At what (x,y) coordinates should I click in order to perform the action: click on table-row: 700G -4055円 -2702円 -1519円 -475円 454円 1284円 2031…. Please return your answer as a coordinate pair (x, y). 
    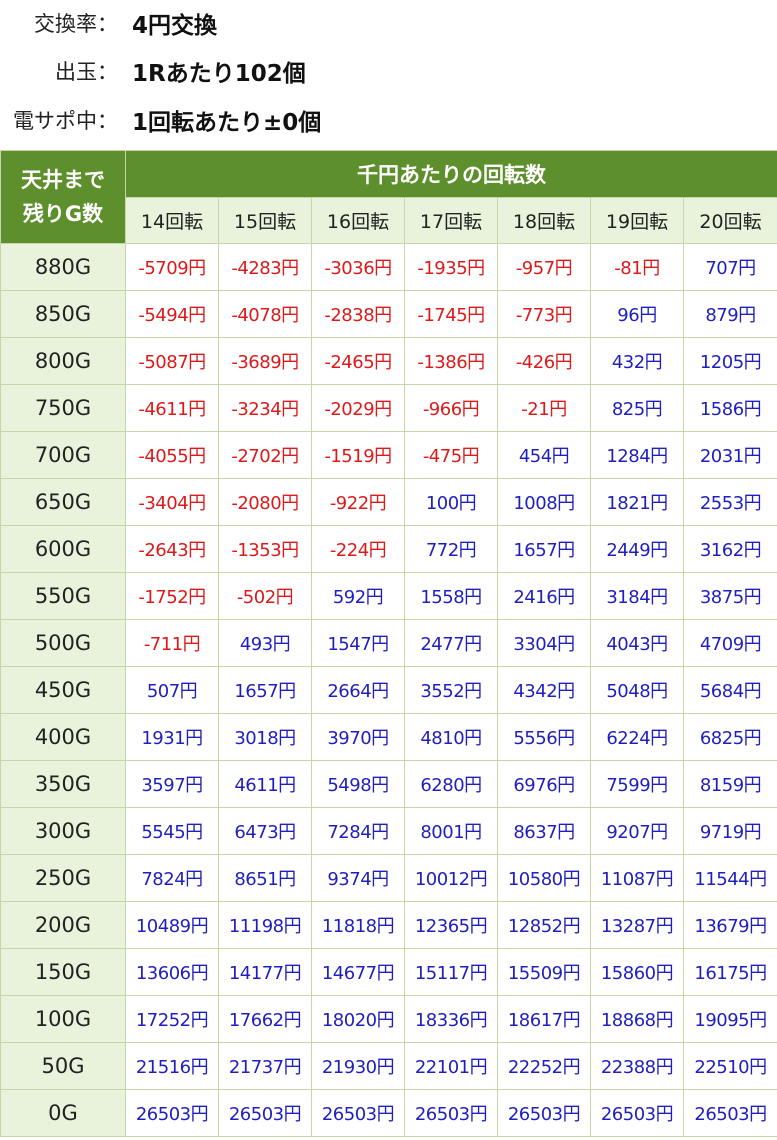
    Looking at the image, I should click on (388, 455).